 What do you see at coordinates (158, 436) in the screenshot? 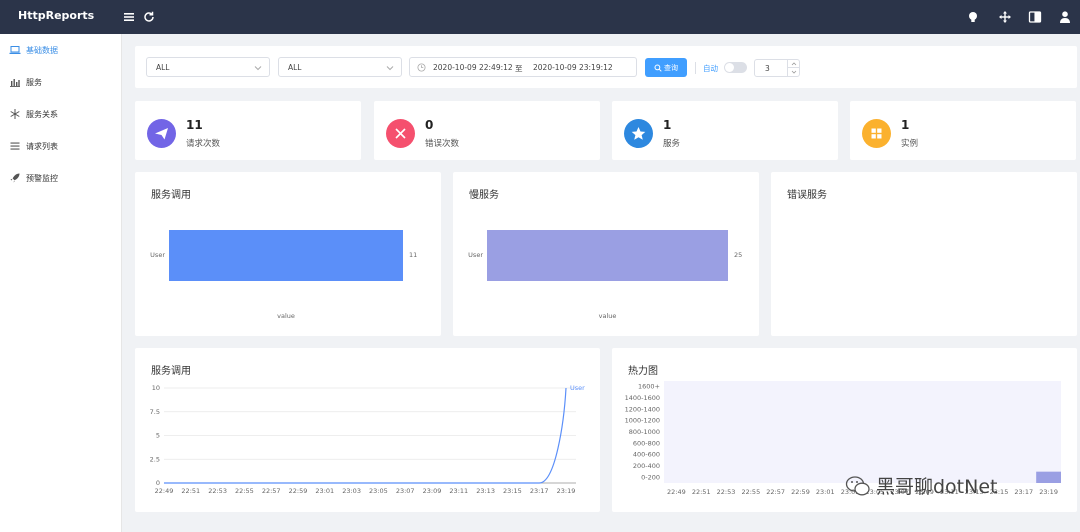
I see `y-tick-label: 5` at bounding box center [158, 436].